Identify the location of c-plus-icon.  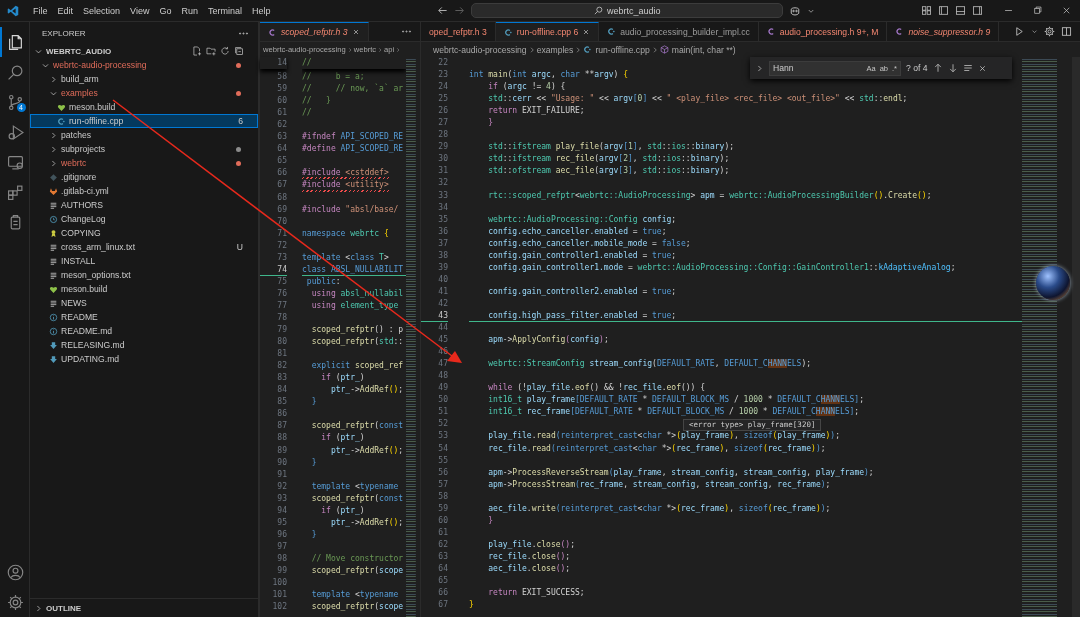
(588, 49).